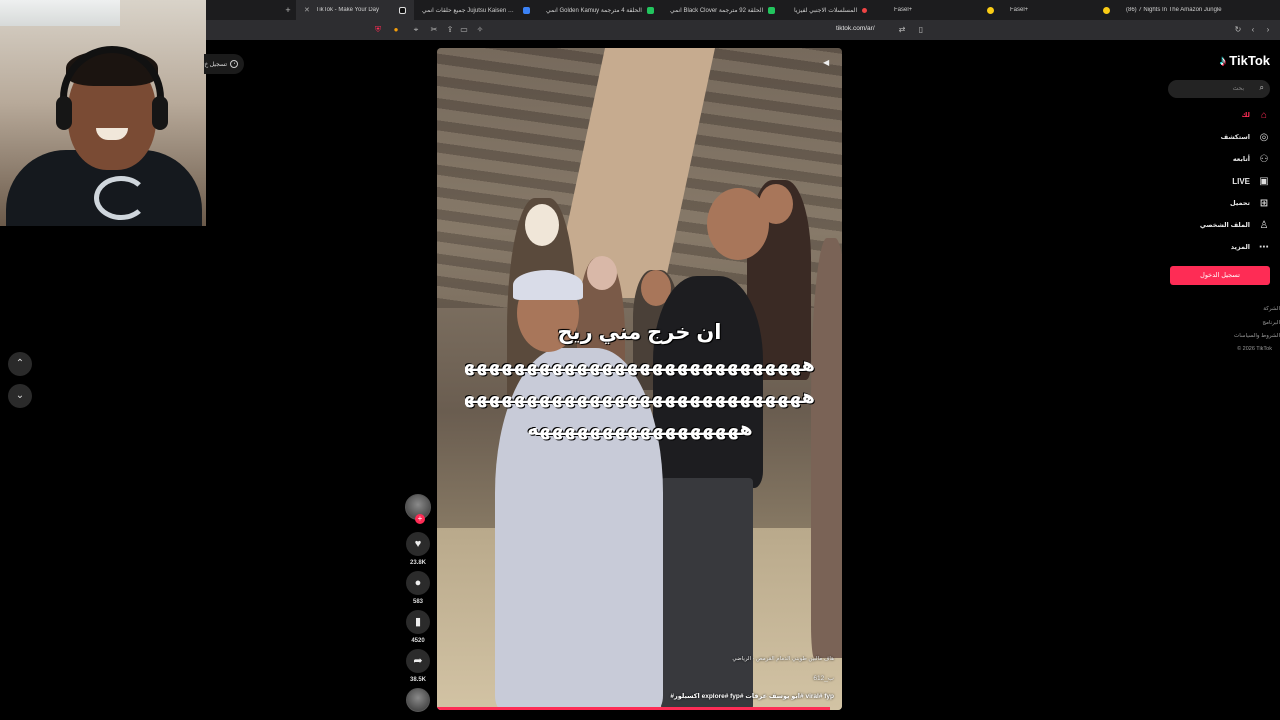  Describe the element at coordinates (724, 10) in the screenshot. I see `browser-tab: انمي Black Clover الحلقة 92 مترجمة` at that location.